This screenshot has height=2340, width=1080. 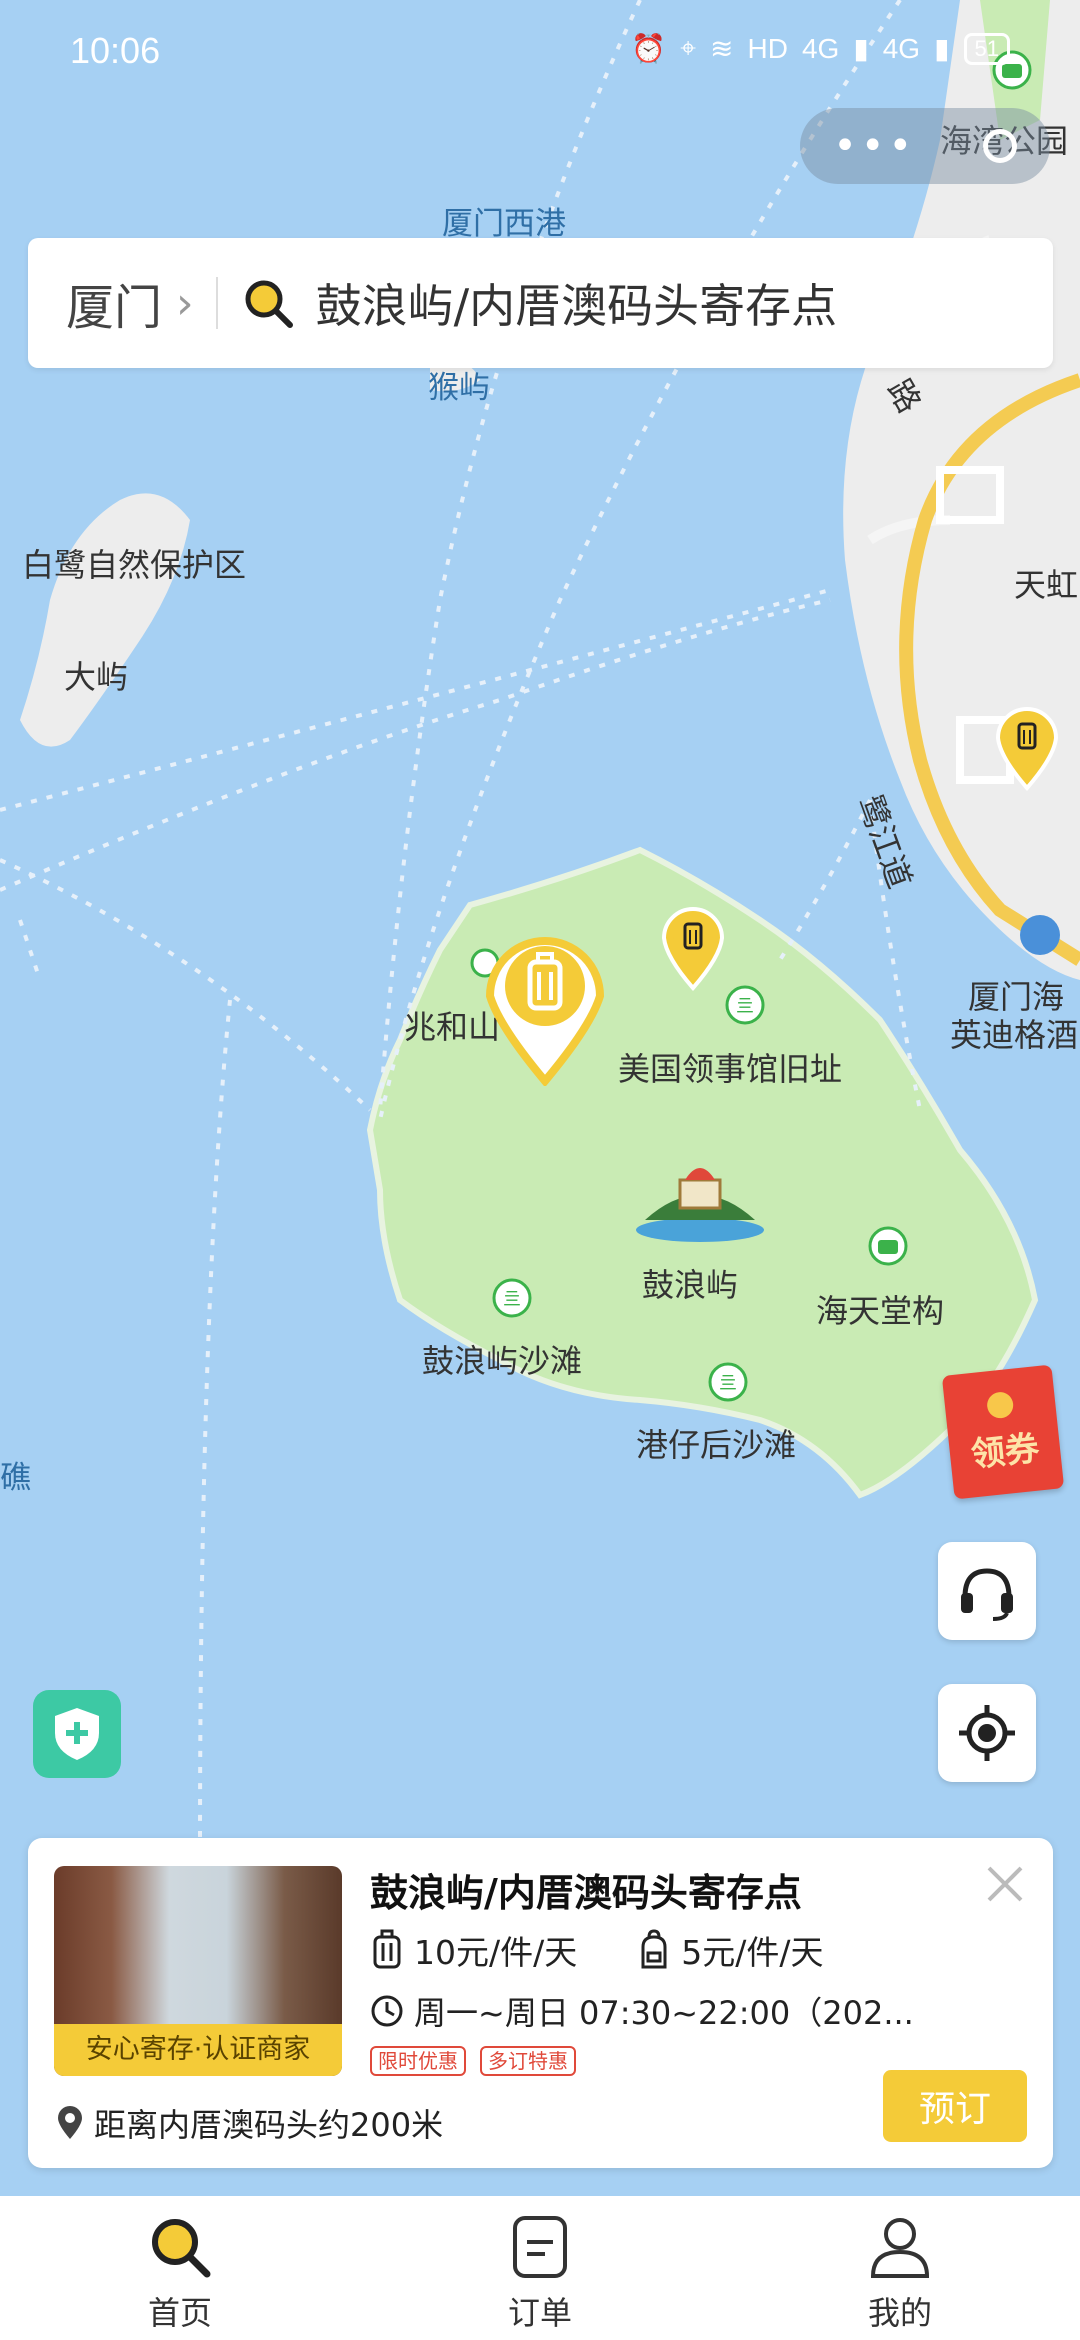 What do you see at coordinates (874, 146) in the screenshot?
I see `more-icon: •••` at bounding box center [874, 146].